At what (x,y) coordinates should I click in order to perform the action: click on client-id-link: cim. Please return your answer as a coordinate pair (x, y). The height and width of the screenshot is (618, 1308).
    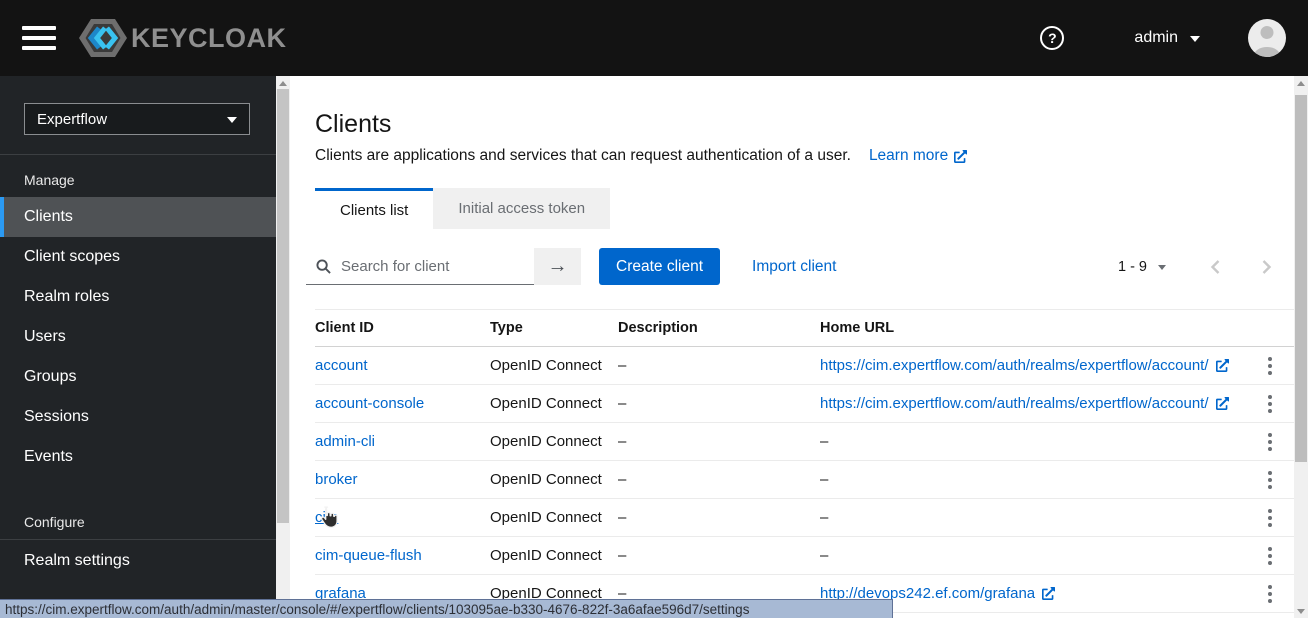
    Looking at the image, I should click on (326, 517).